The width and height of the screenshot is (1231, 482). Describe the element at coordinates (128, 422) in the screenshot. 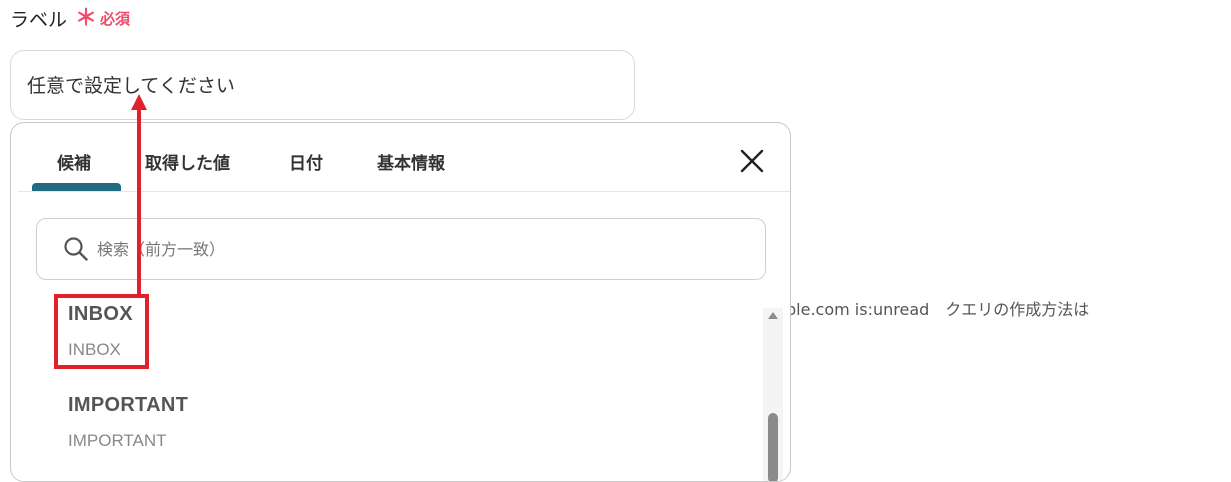

I see `option-important: IMPORTANT IMPORTANT` at that location.